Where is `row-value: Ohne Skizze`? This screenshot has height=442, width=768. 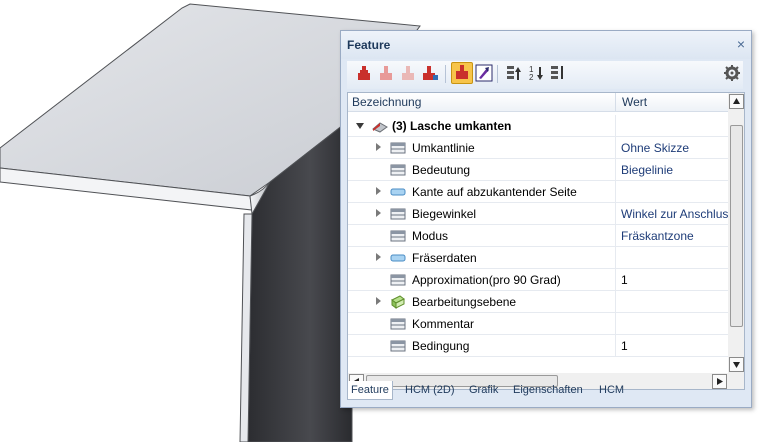
row-value: Ohne Skizze is located at coordinates (675, 148).